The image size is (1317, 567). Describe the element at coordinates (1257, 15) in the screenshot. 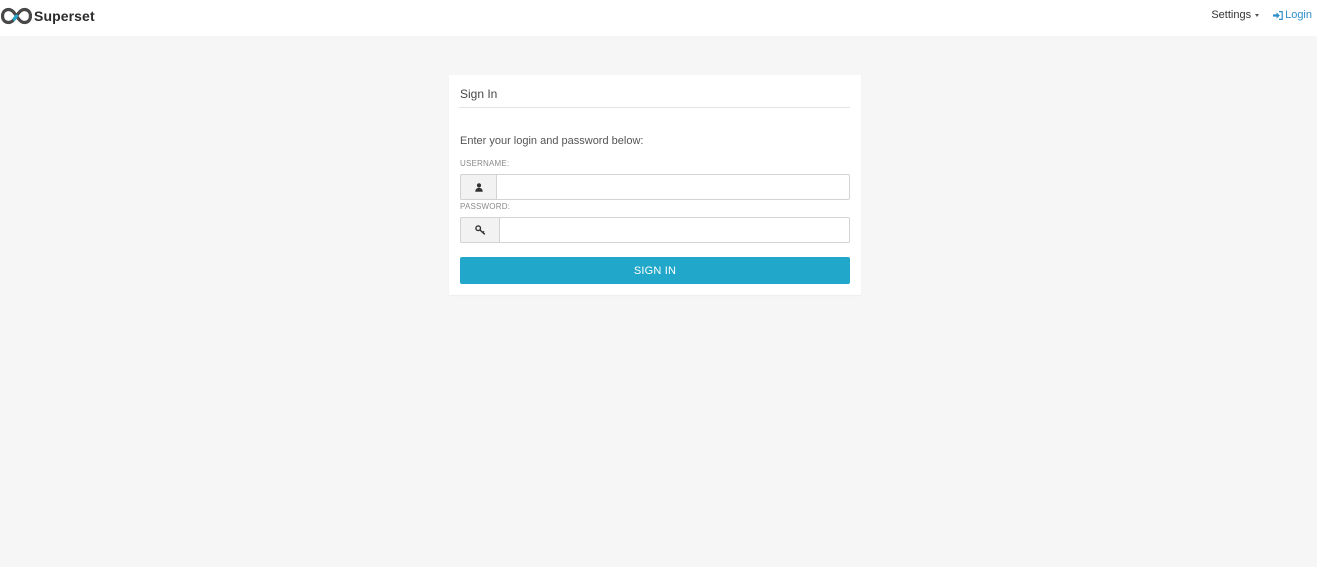

I see `caret-down-icon` at that location.